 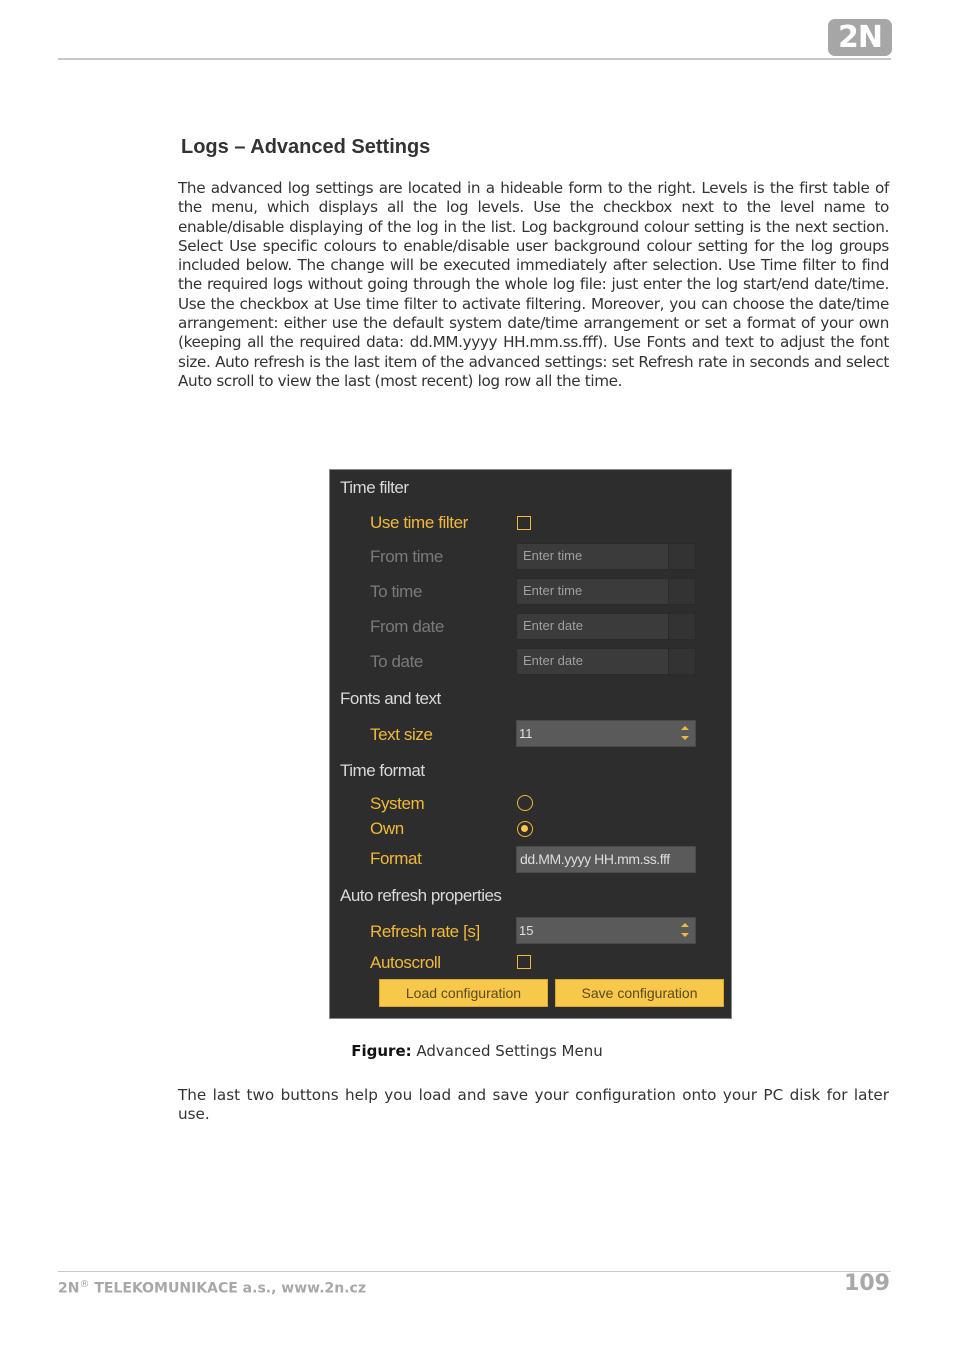 What do you see at coordinates (553, 590) in the screenshot?
I see `to-time-placeholder: Enter time` at bounding box center [553, 590].